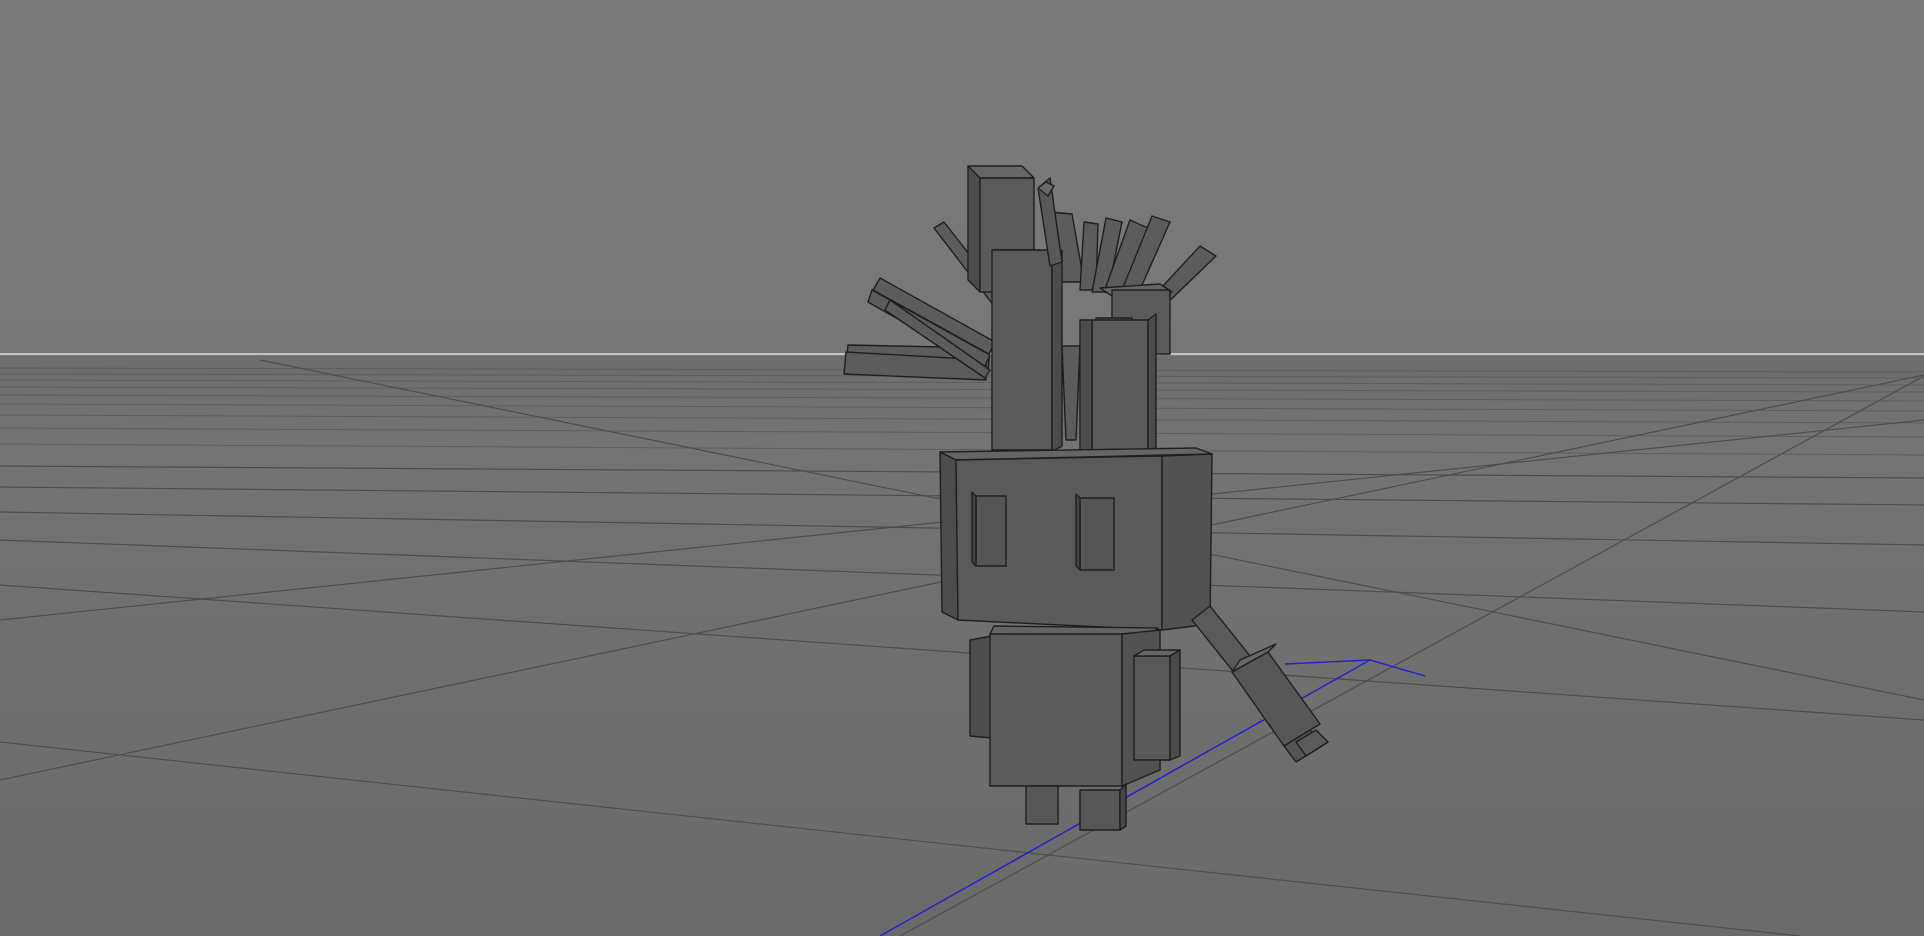  I want to click on right-foot, so click(1100, 810).